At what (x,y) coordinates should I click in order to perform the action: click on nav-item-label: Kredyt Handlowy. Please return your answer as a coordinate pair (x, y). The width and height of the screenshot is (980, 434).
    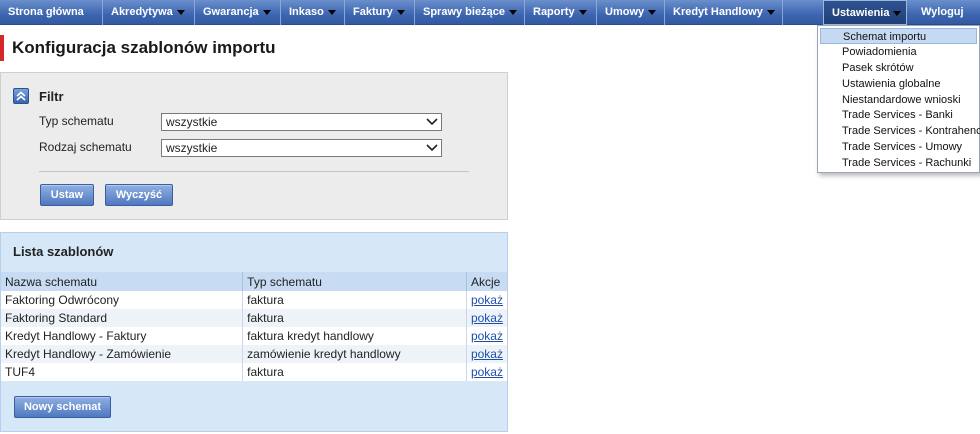
    Looking at the image, I should click on (718, 12).